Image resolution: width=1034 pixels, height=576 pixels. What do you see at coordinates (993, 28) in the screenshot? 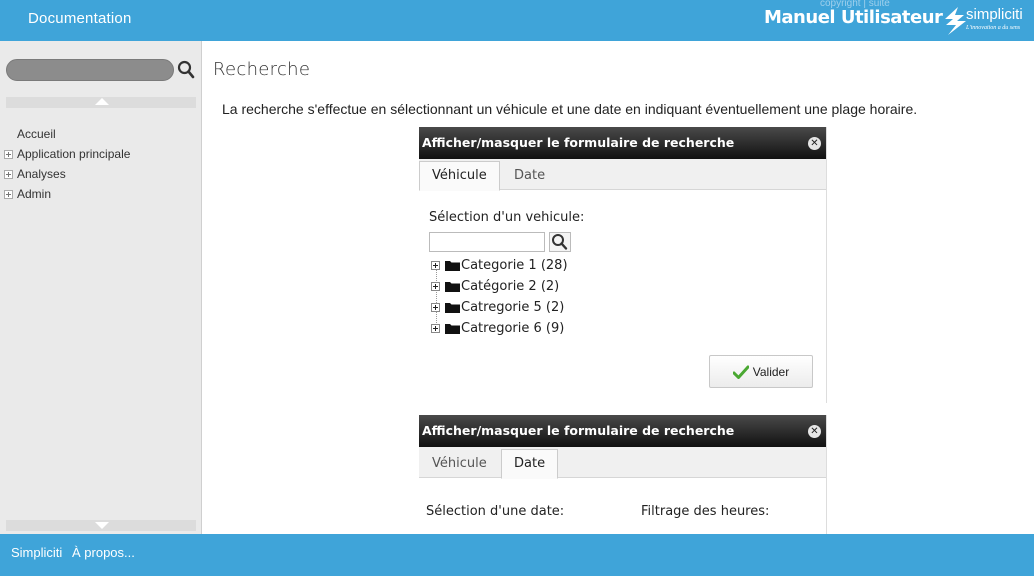
I see `brand-tagline: L'innovation a du sens` at bounding box center [993, 28].